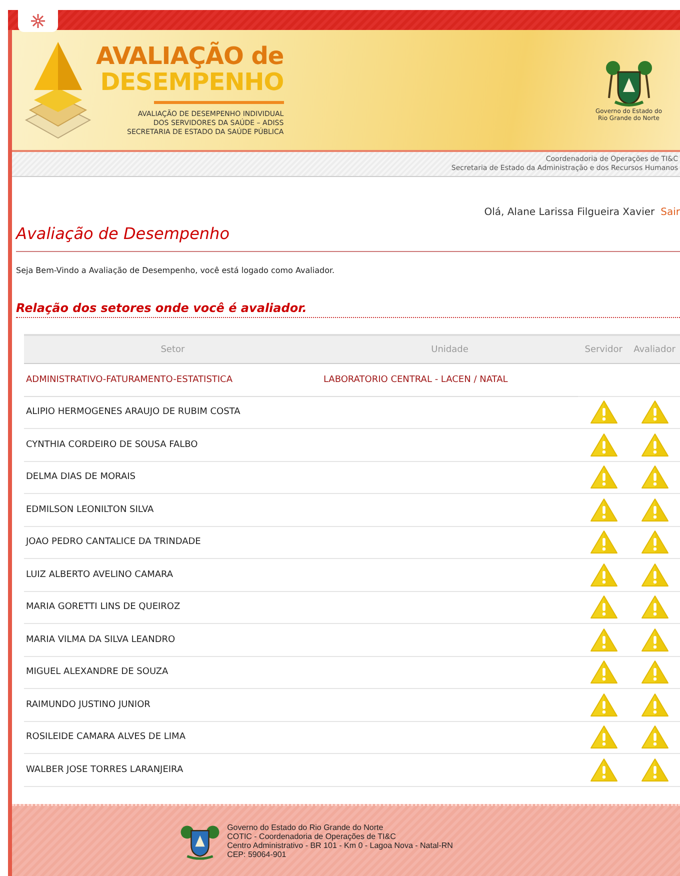 Image resolution: width=680 pixels, height=876 pixels. Describe the element at coordinates (257, 854) in the screenshot. I see `footer-text: CEP: 59064-901` at that location.